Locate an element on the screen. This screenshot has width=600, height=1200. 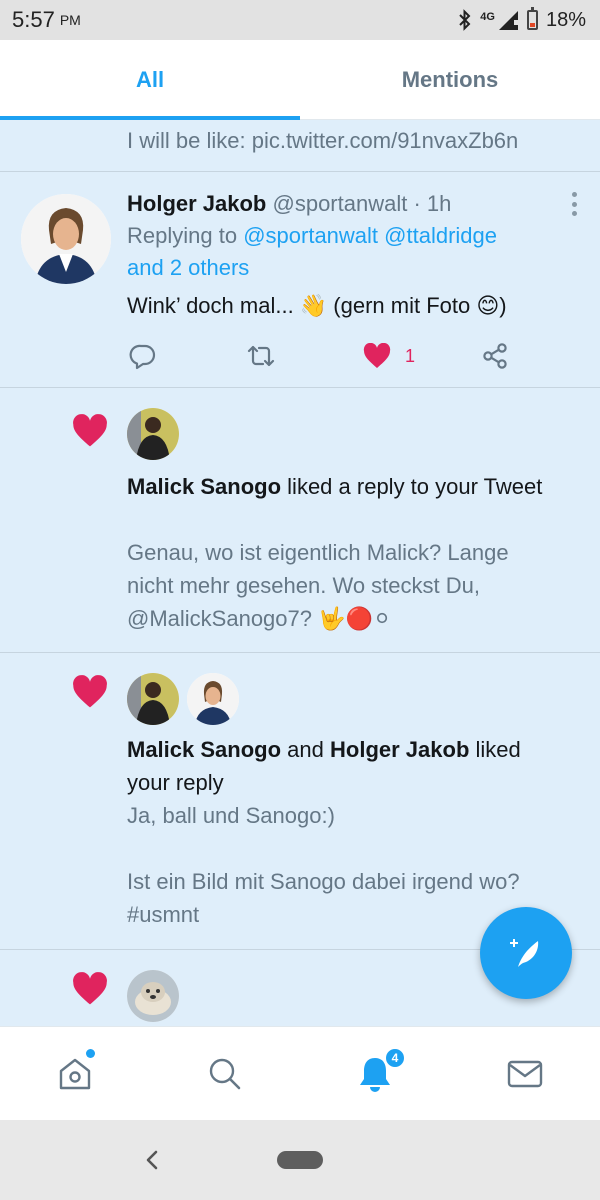
tweet-author-name: Holger Jakob is located at coordinates (196, 203).